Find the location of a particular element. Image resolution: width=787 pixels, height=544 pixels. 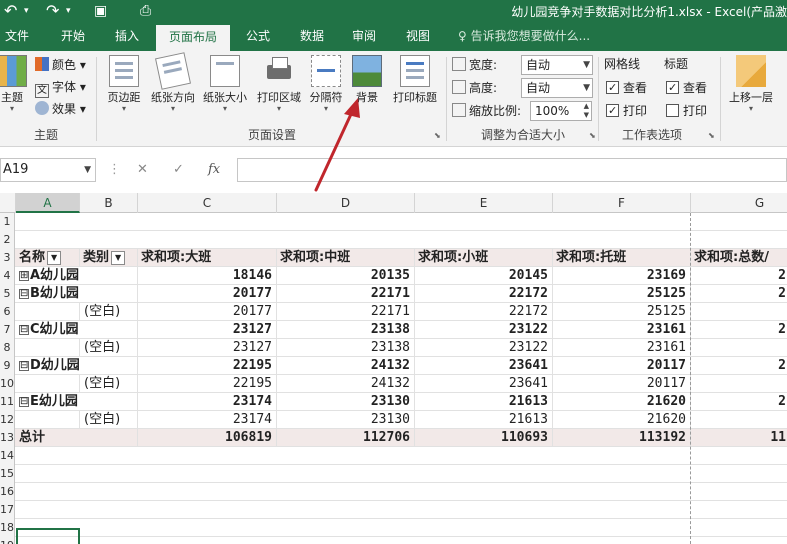

row-header: 11 is located at coordinates (7, 402).